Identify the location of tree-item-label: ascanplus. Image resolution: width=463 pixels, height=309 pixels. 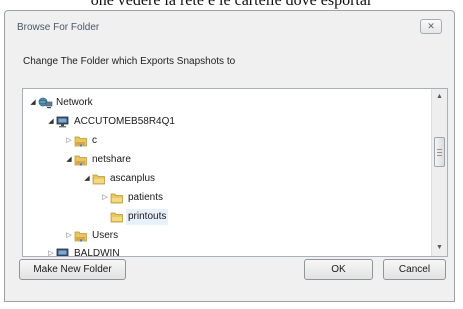
(133, 178).